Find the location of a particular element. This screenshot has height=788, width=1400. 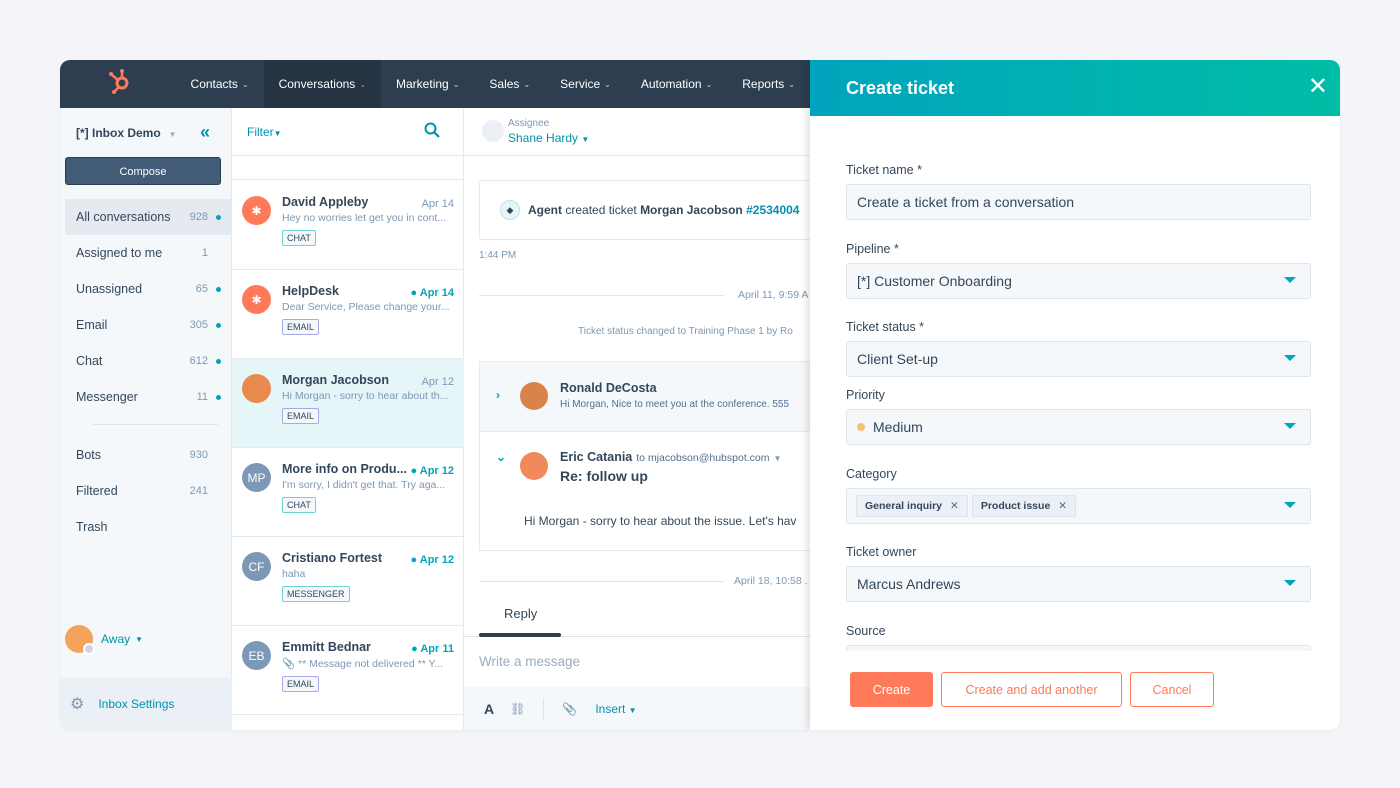

chip-label: Product issue is located at coordinates (1015, 506).